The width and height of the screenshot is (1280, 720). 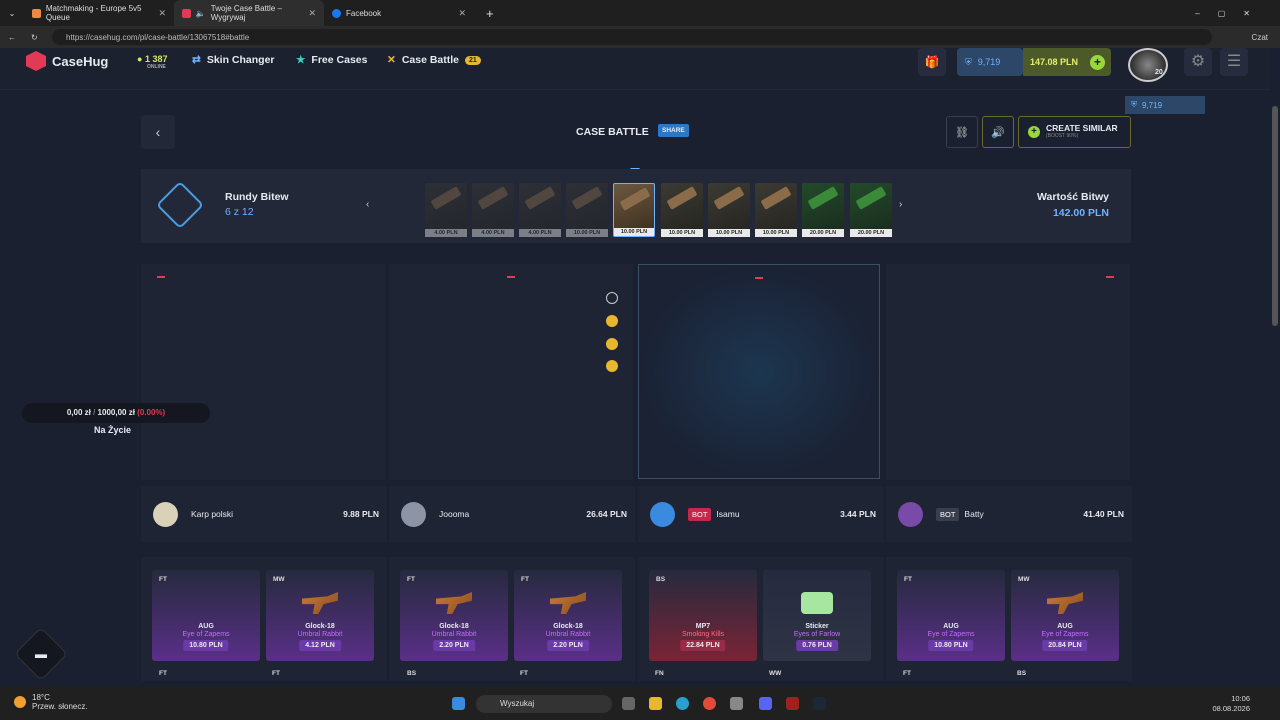 I want to click on chat-button: ▬, so click(x=41, y=654).